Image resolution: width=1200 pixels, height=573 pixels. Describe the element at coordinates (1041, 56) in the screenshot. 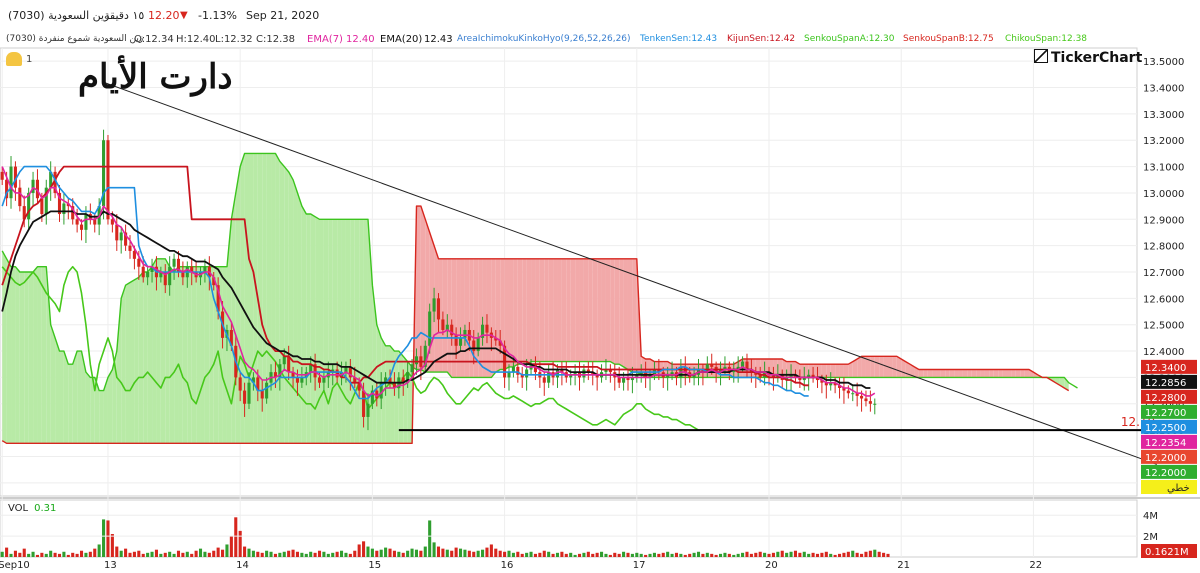

I see `tickerchart-logo-icon` at that location.